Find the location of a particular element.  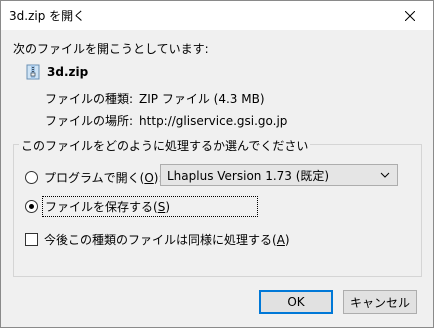

chevron-down-icon is located at coordinates (385, 175).